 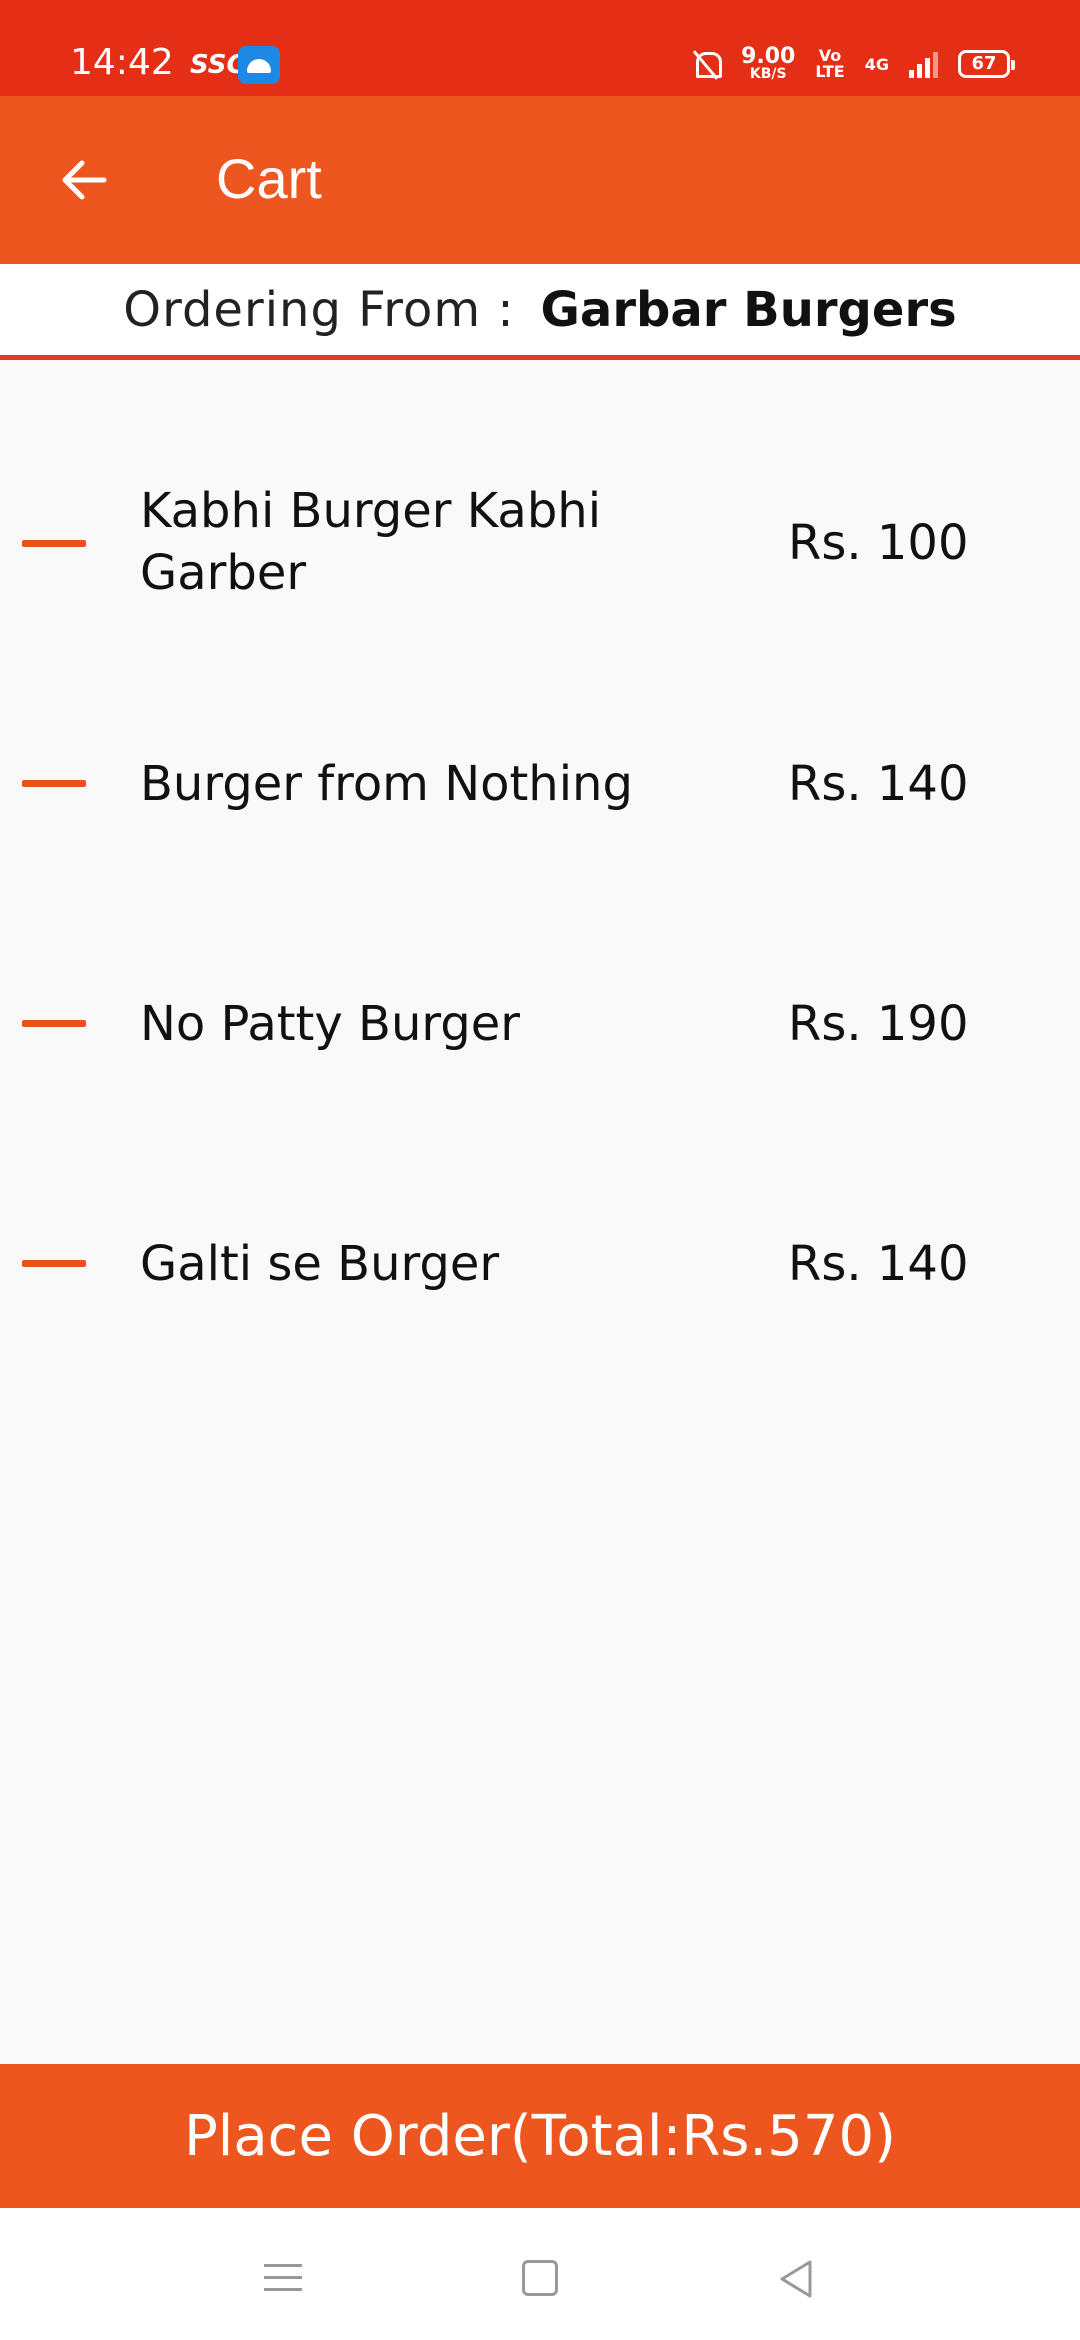 What do you see at coordinates (540, 976) in the screenshot?
I see `cart-item: No Patty Burger Rs. 190` at bounding box center [540, 976].